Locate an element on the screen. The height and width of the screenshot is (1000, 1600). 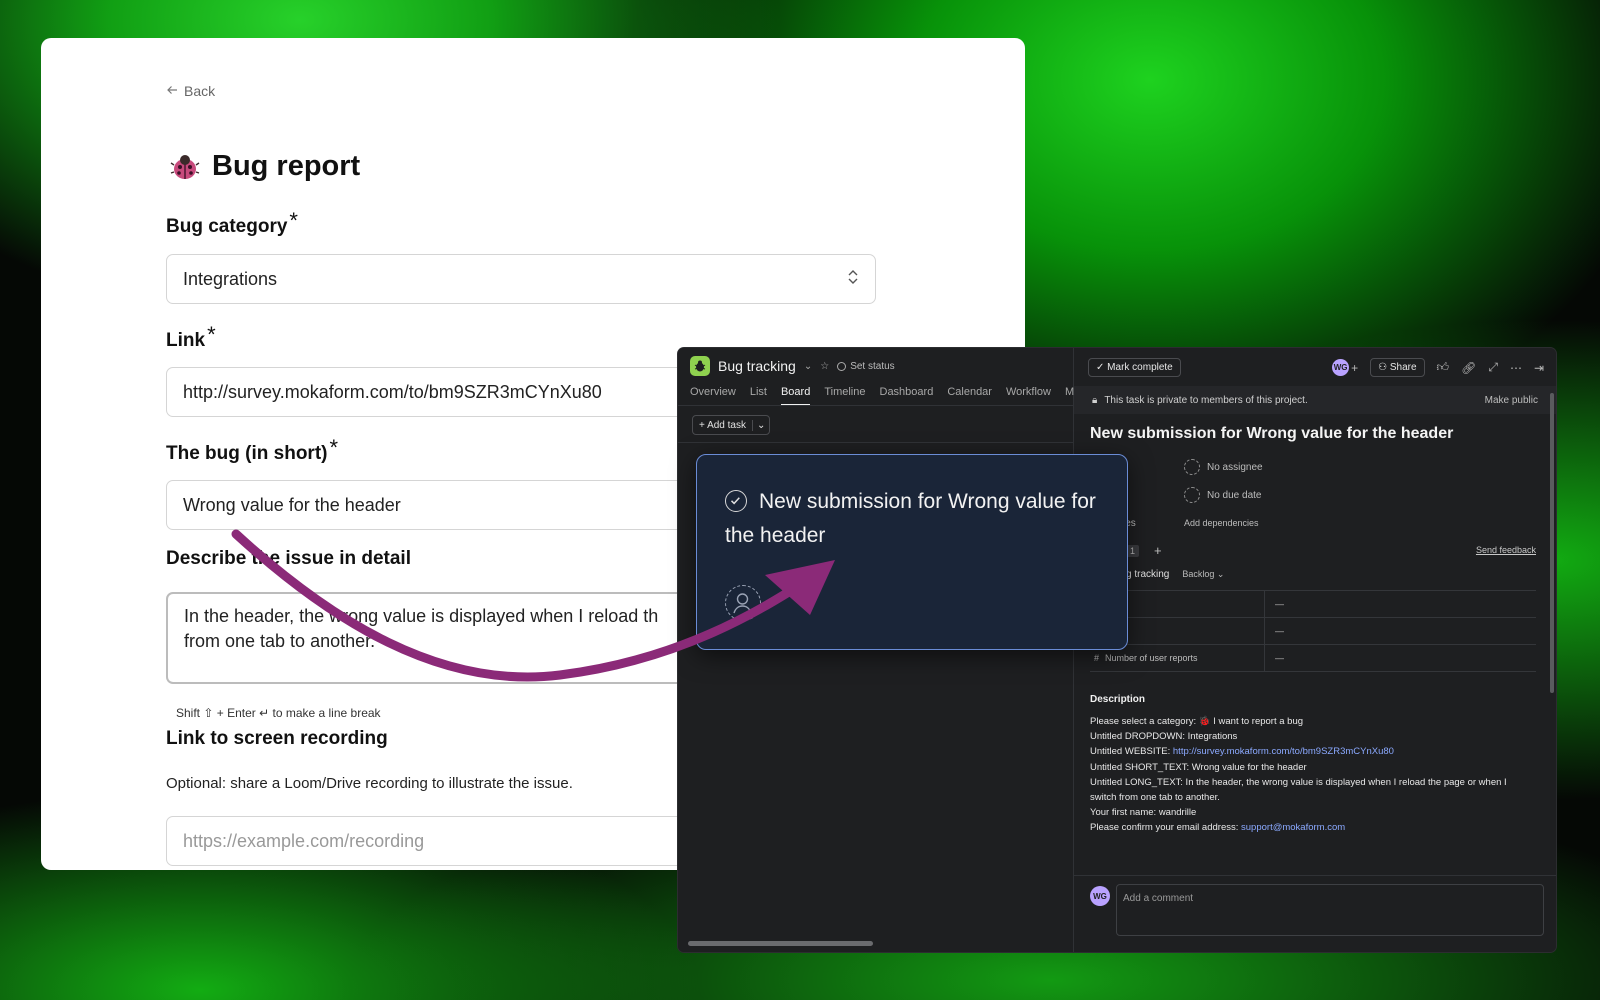
email-link: support@mokaform.com is located at coordinates (1293, 827).